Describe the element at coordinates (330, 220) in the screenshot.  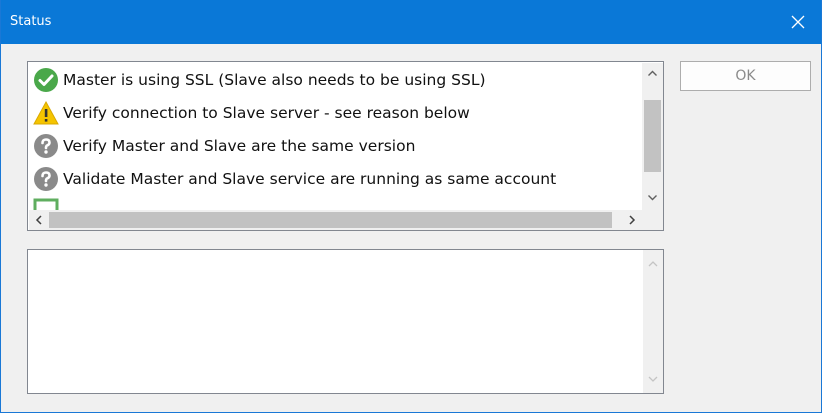
I see `horizontal-scroll-thumb` at that location.